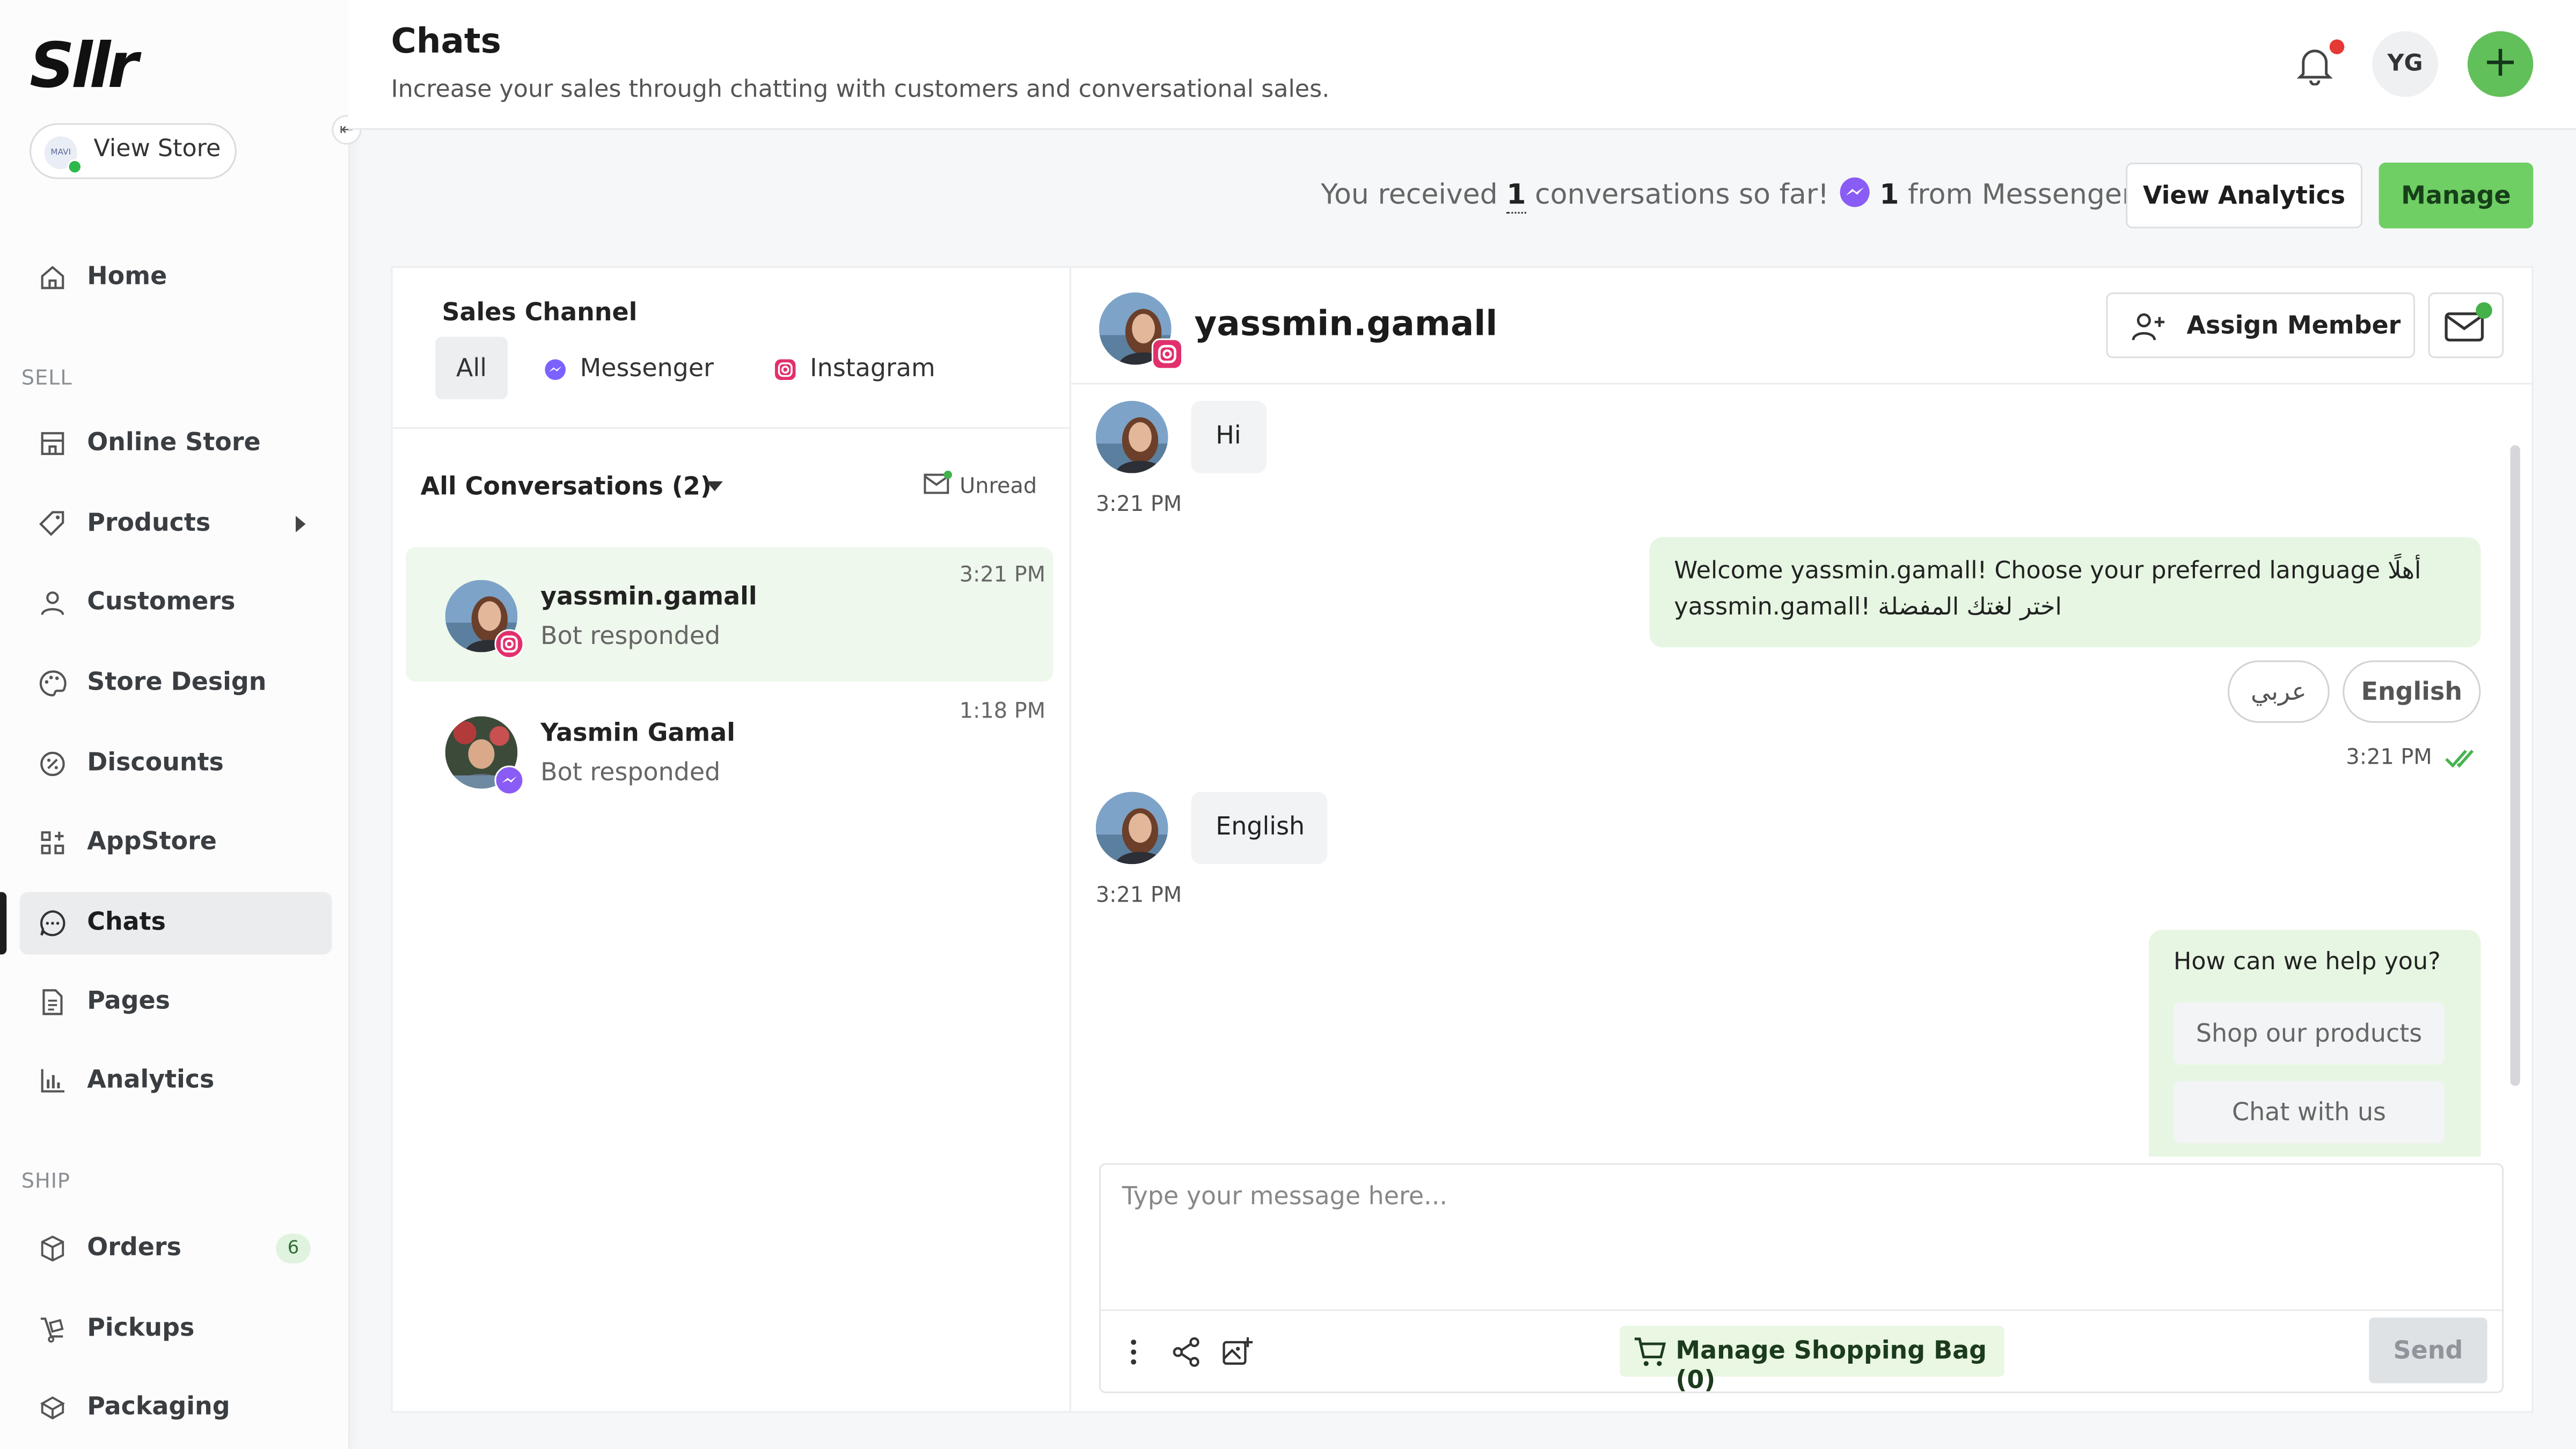 The width and height of the screenshot is (2576, 1449). Describe the element at coordinates (1229, 436) in the screenshot. I see `incoming-message: Hi` at that location.